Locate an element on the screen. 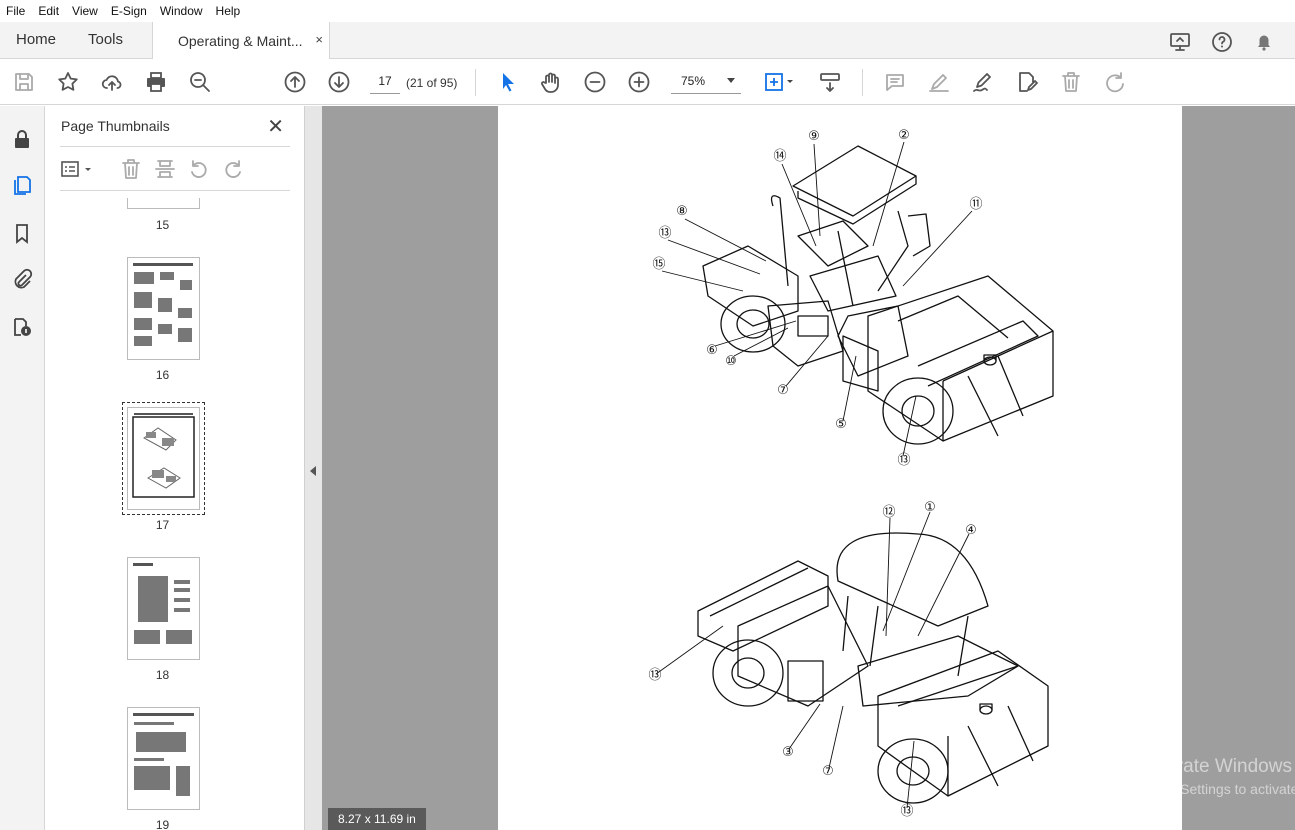 Image resolution: width=1295 pixels, height=830 pixels. thumbnail-label: 18 is located at coordinates (162, 675).